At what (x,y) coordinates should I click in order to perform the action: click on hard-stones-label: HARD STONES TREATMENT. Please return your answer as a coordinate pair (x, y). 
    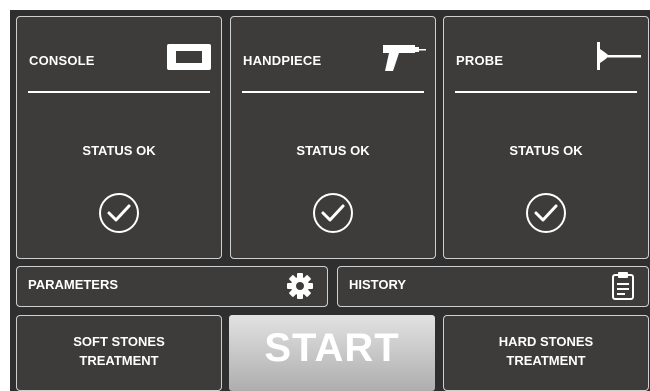
    Looking at the image, I should click on (546, 351).